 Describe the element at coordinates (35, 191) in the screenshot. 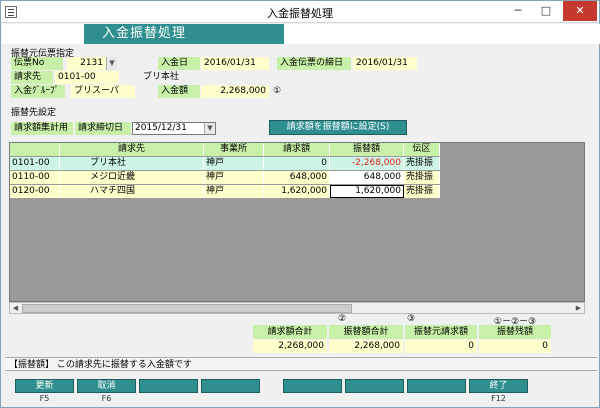

I see `row-code: 0120-00` at that location.